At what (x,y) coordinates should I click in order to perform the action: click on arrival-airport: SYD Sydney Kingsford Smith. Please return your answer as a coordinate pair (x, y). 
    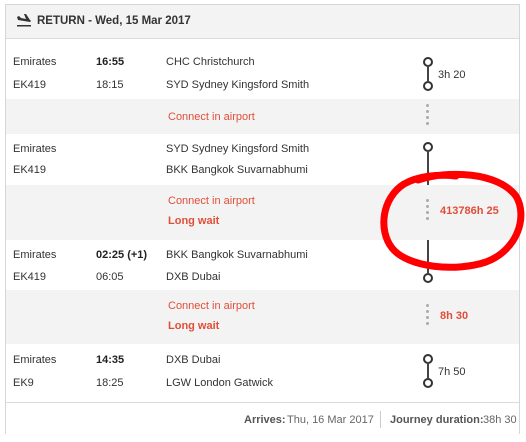
    Looking at the image, I should click on (238, 85).